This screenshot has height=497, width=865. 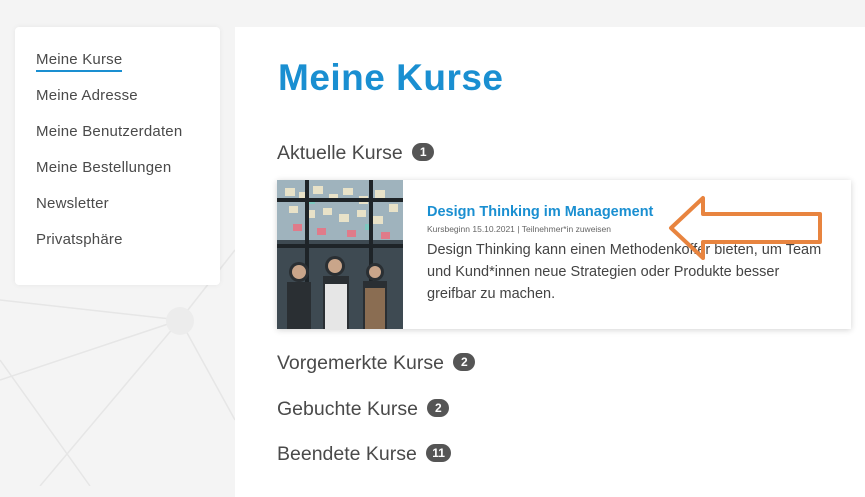 I want to click on section-gebuchte-kurse: Gebuchte Kurse 2, so click(x=363, y=409).